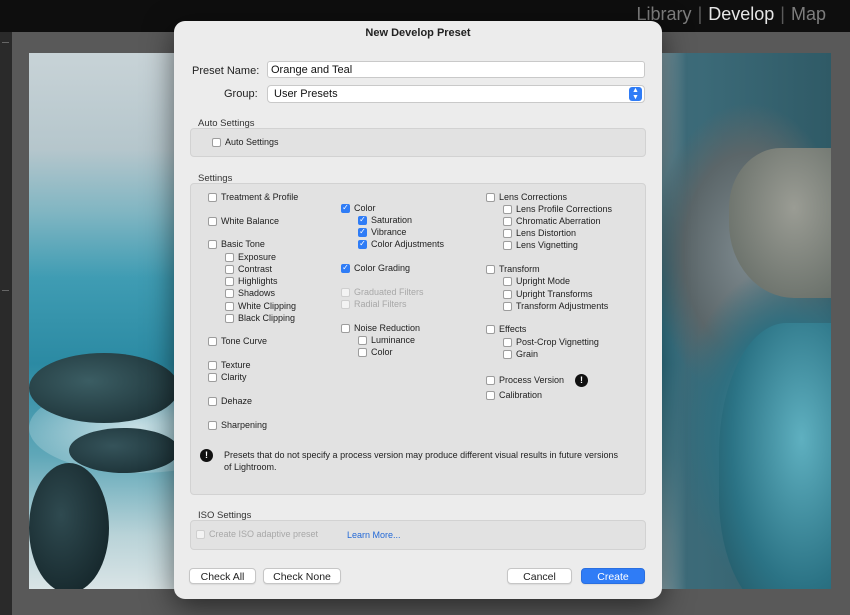 This screenshot has height=615, width=850. Describe the element at coordinates (5, 290) in the screenshot. I see `panel-tick` at that location.